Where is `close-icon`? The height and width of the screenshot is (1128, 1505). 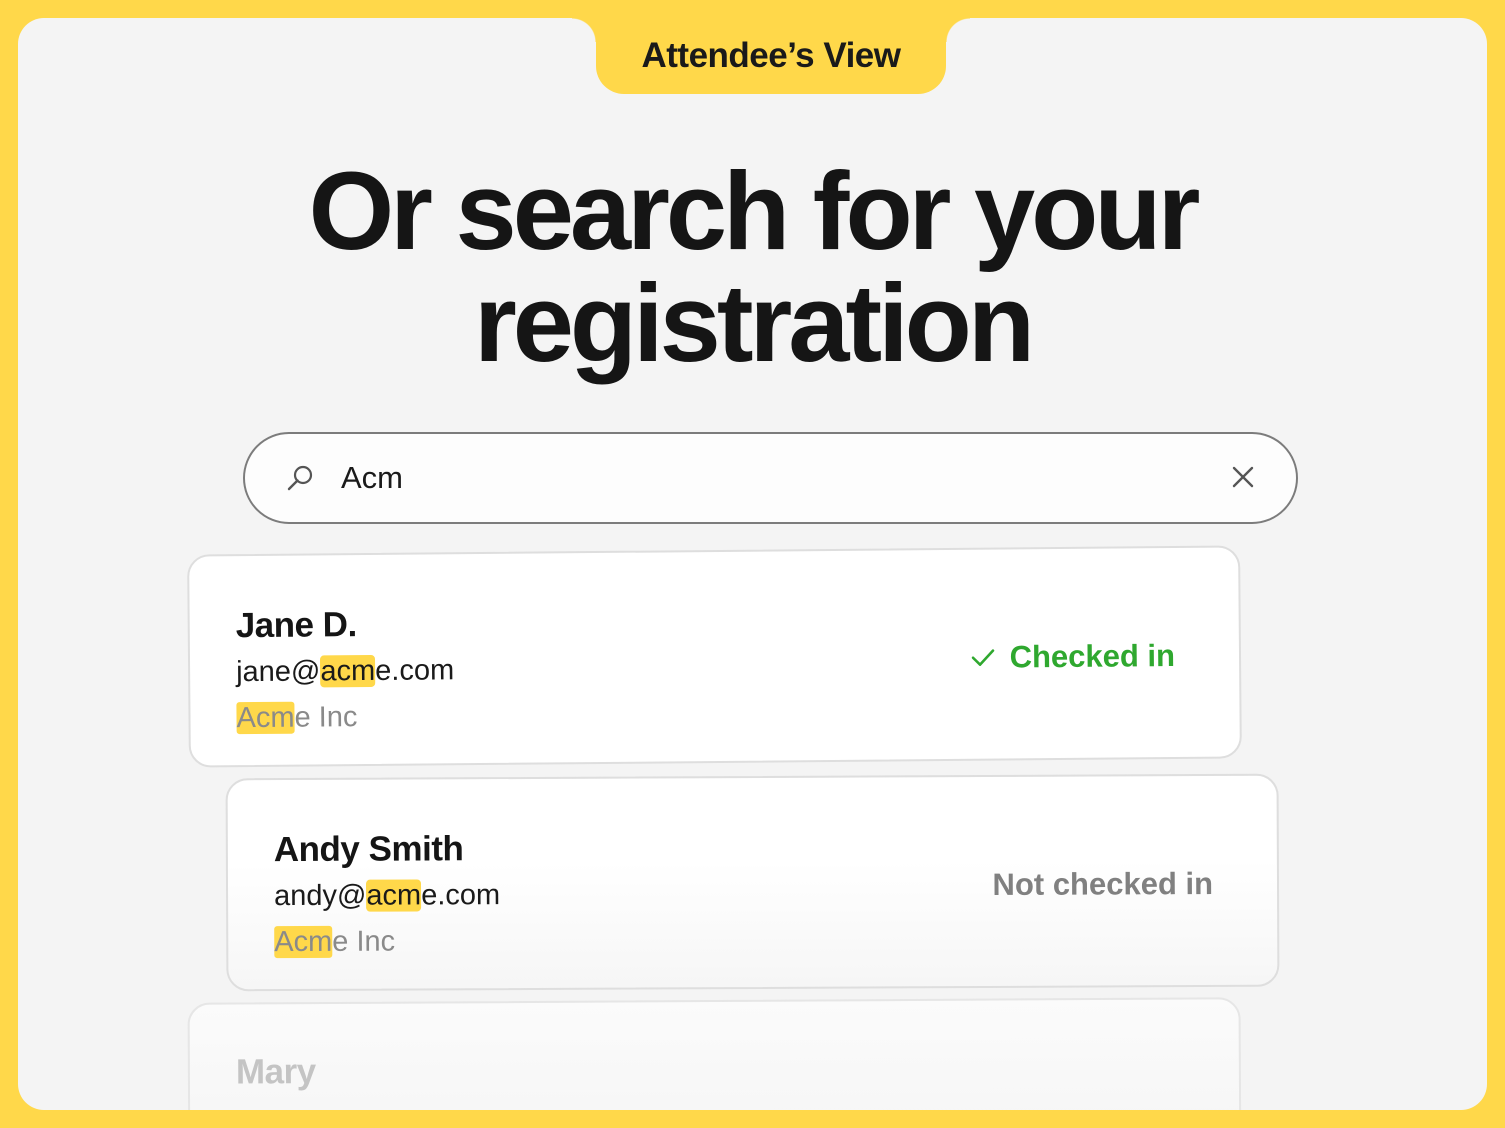
close-icon is located at coordinates (1243, 477).